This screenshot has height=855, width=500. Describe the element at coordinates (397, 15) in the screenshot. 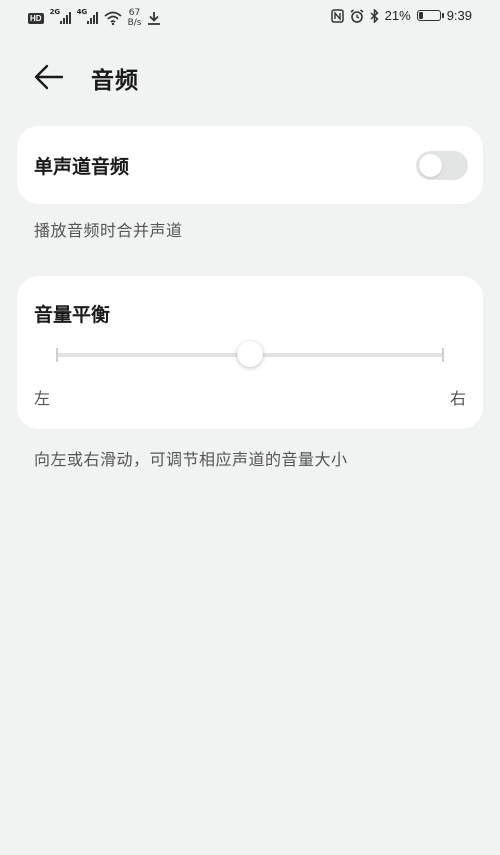

I see `battery-percent: 21%` at that location.